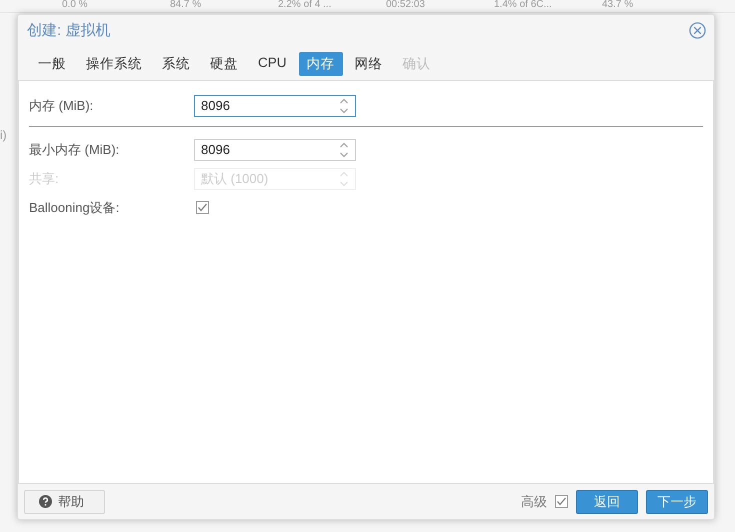 Image resolution: width=735 pixels, height=532 pixels. I want to click on checkbox, so click(202, 207).